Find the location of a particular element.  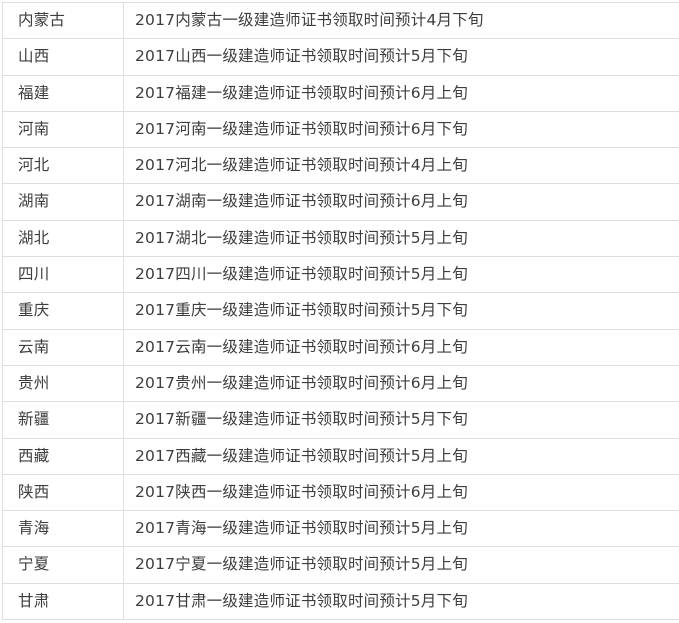

table-row: 贵州 2017贵州一级建造师证书领取时间预计6月上旬 is located at coordinates (340, 384).